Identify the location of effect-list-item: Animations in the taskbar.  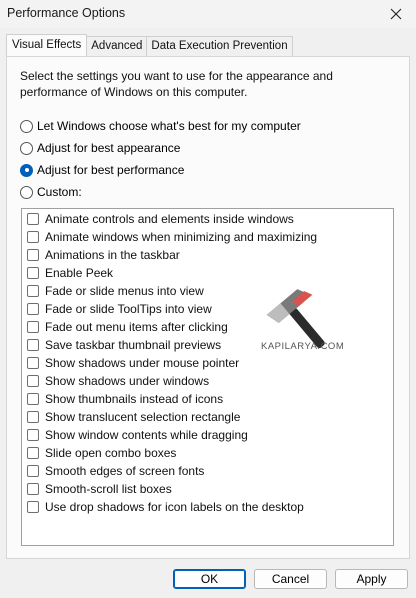
(103, 255).